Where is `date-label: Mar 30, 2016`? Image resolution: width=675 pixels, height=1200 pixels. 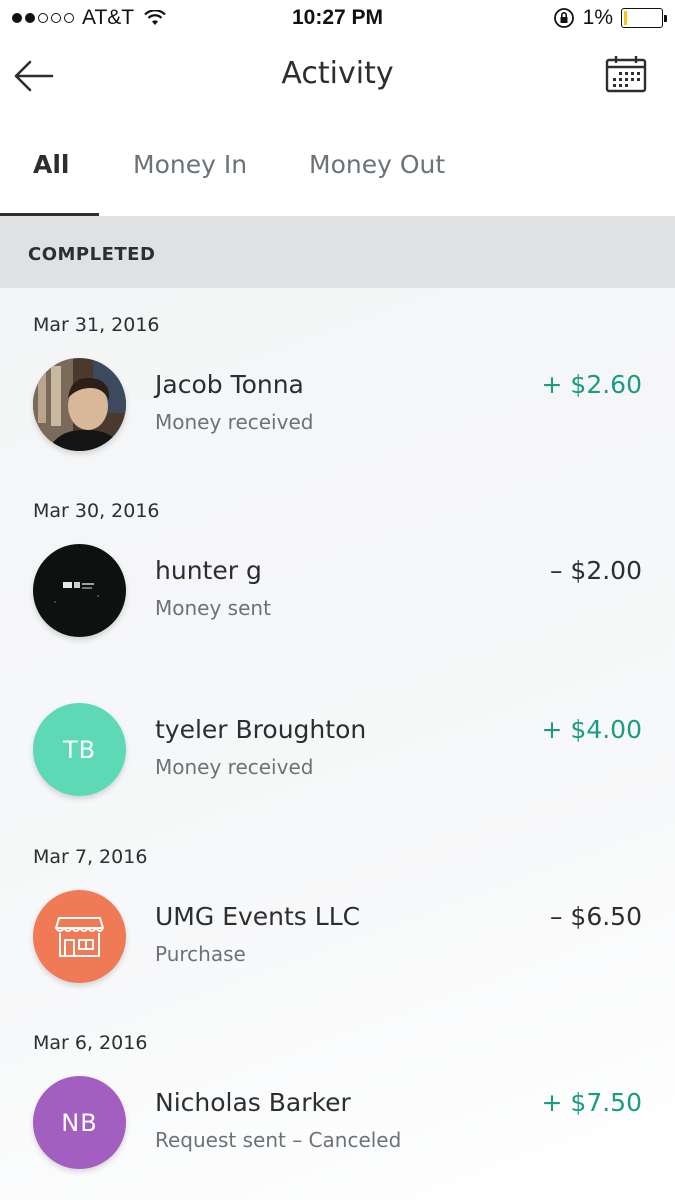
date-label: Mar 30, 2016 is located at coordinates (96, 511).